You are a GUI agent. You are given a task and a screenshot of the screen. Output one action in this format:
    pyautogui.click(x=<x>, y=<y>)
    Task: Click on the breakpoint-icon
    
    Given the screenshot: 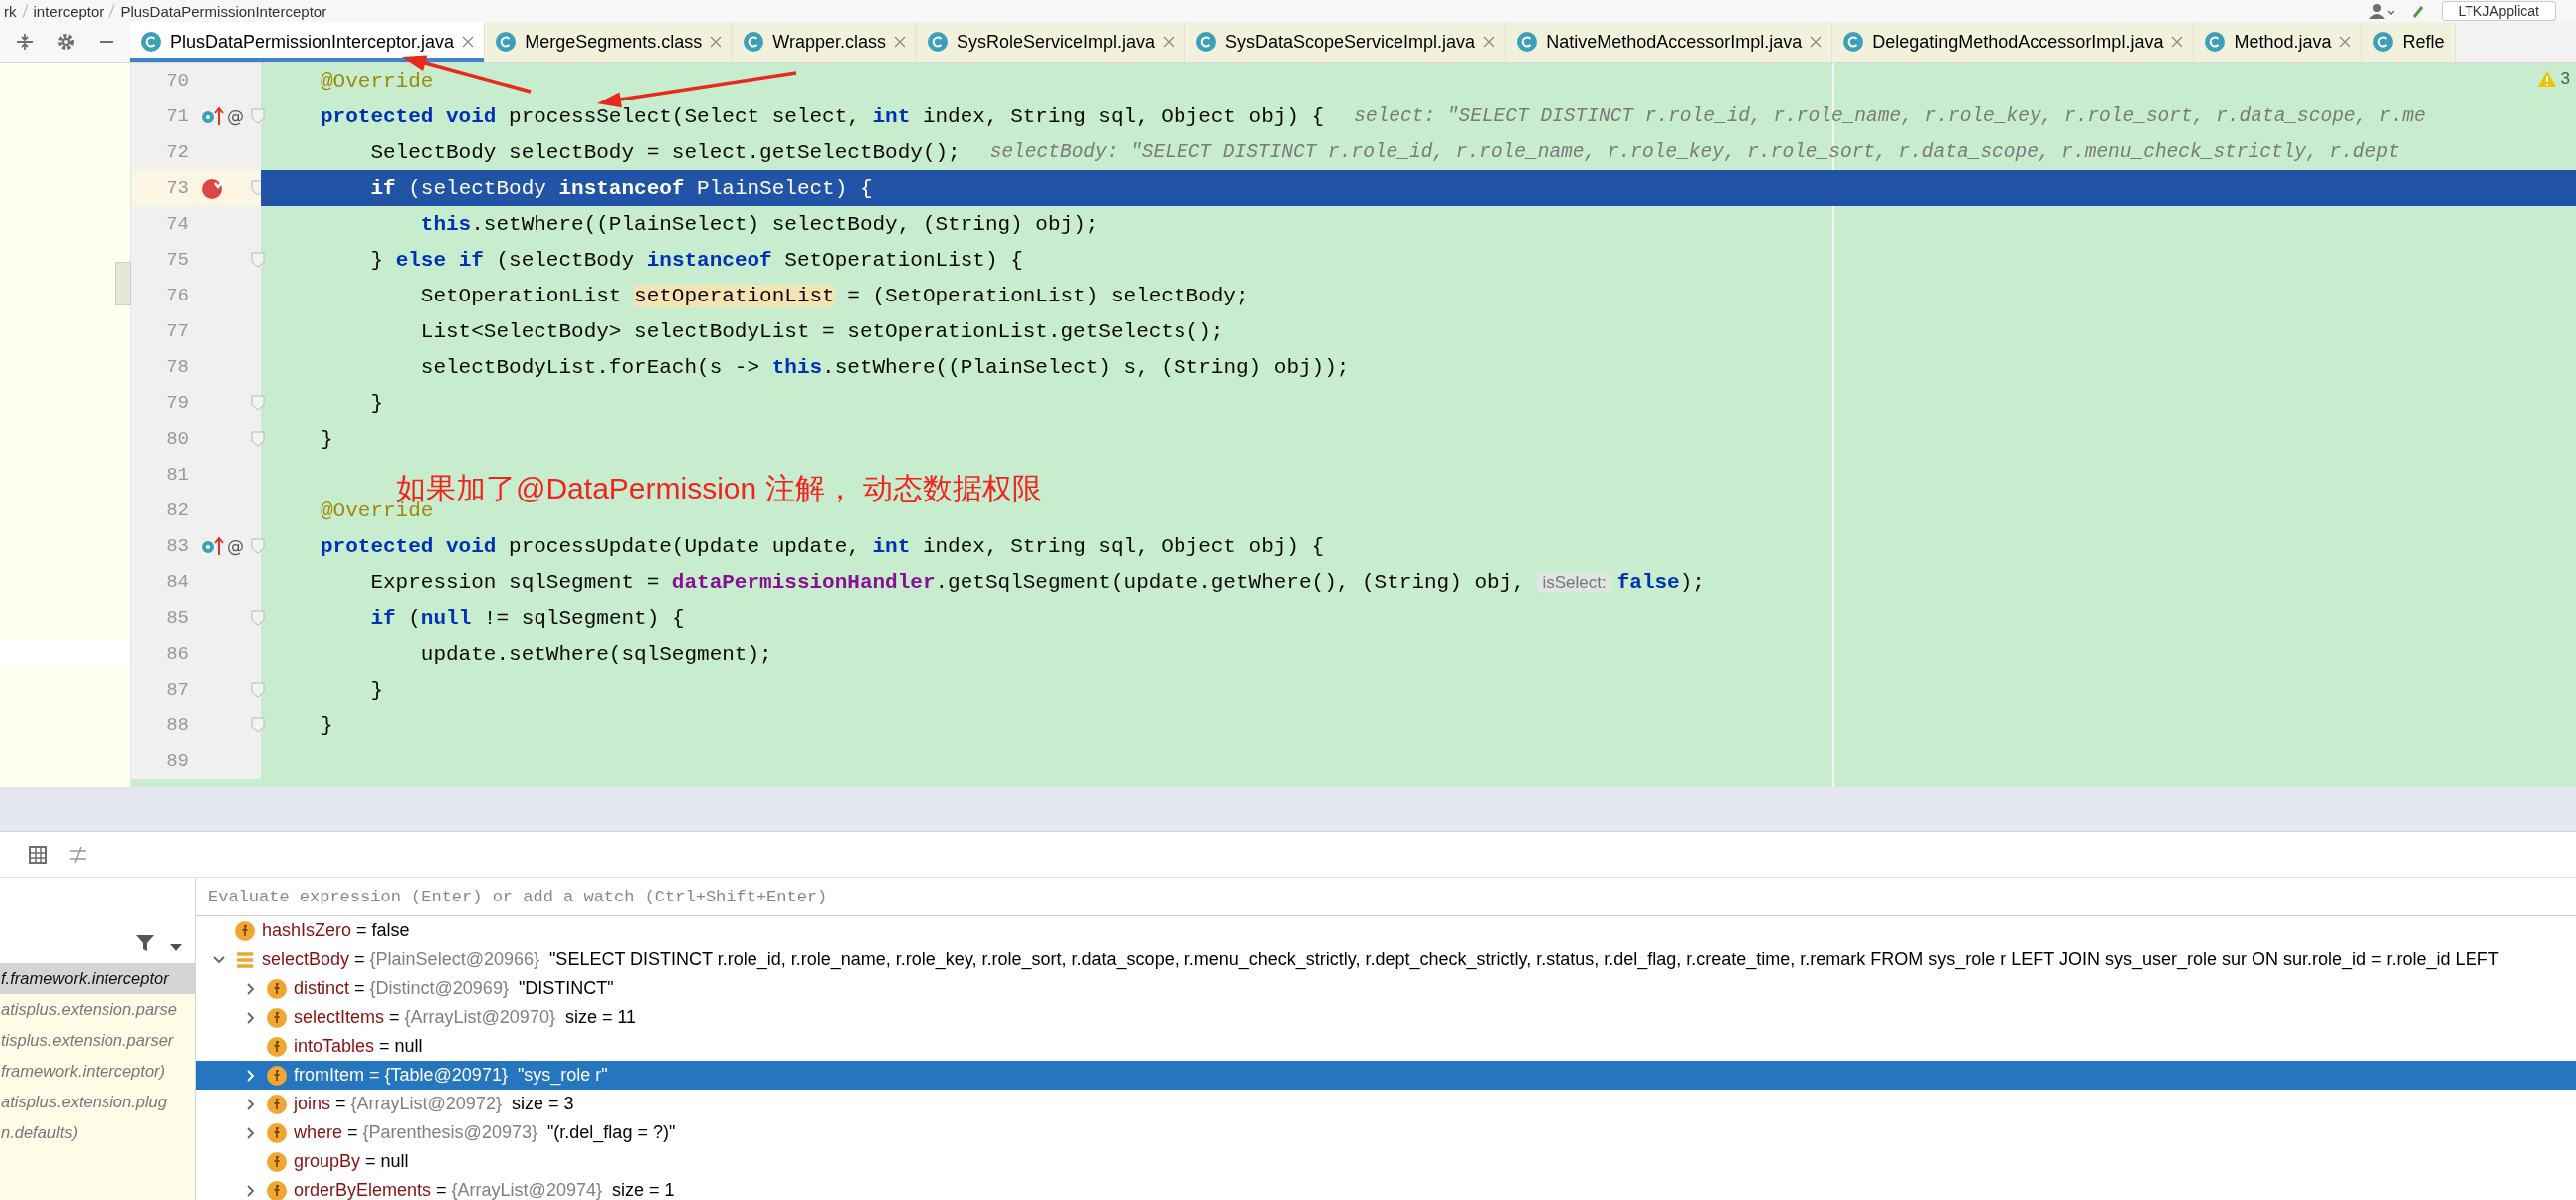 What is the action you would take?
    pyautogui.click(x=214, y=188)
    